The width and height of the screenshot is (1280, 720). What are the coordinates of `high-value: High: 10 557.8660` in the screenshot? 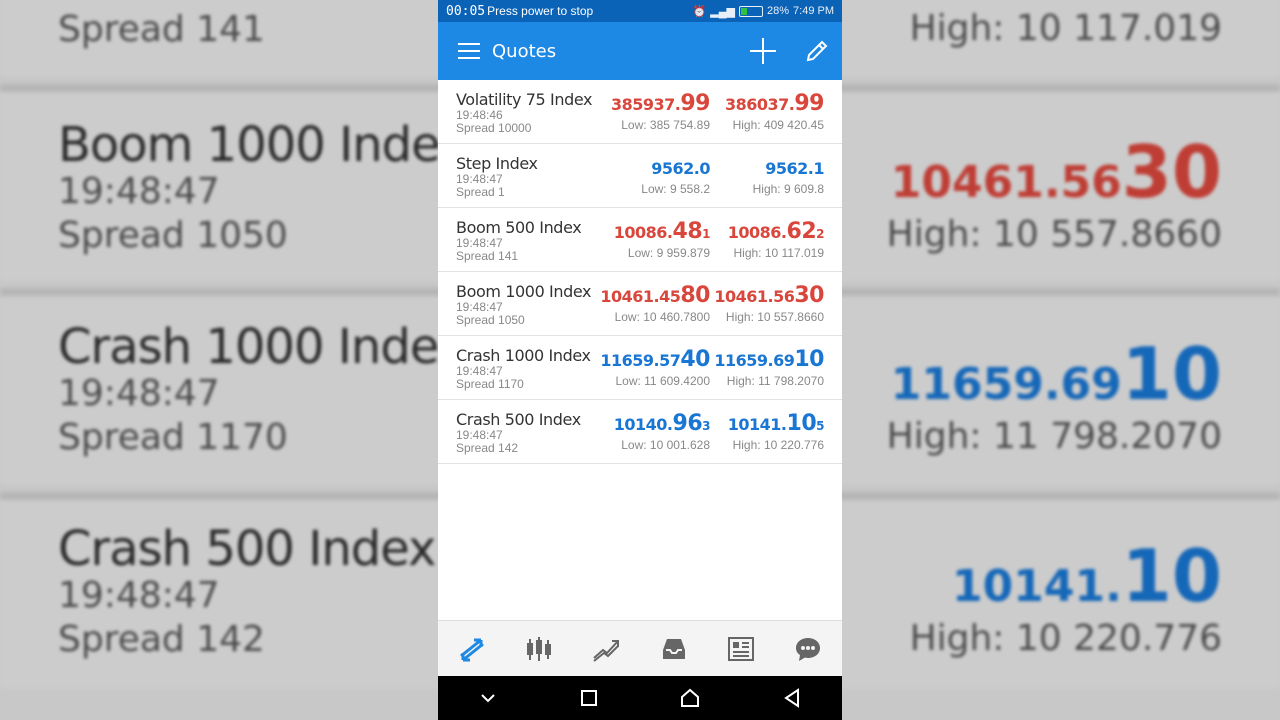 It's located at (774, 317).